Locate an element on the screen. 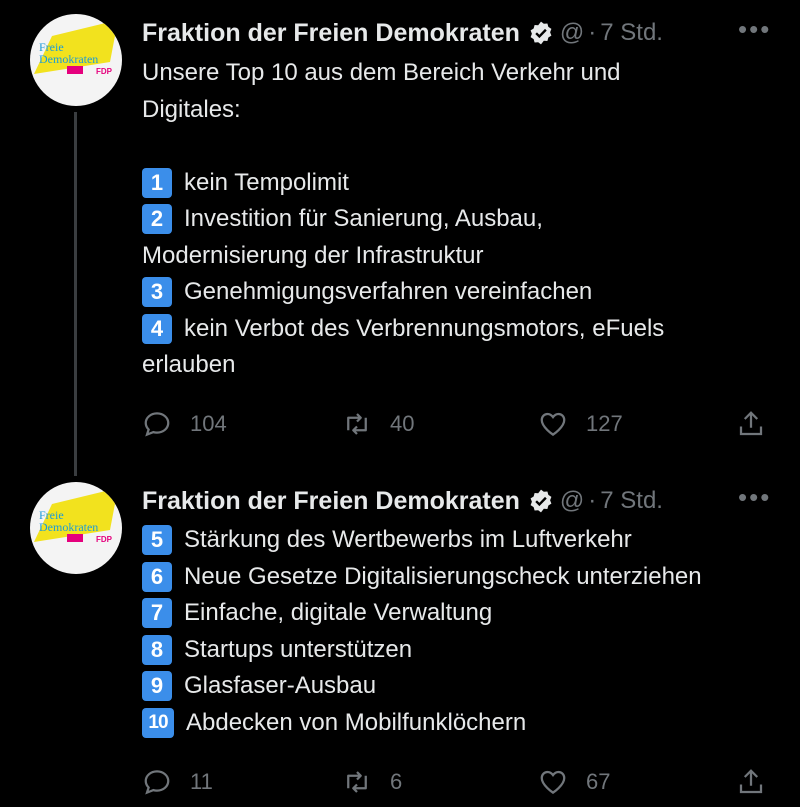 This screenshot has height=807, width=800. list-item-text: Genehmigungsverfahren vereinfachen is located at coordinates (388, 291).